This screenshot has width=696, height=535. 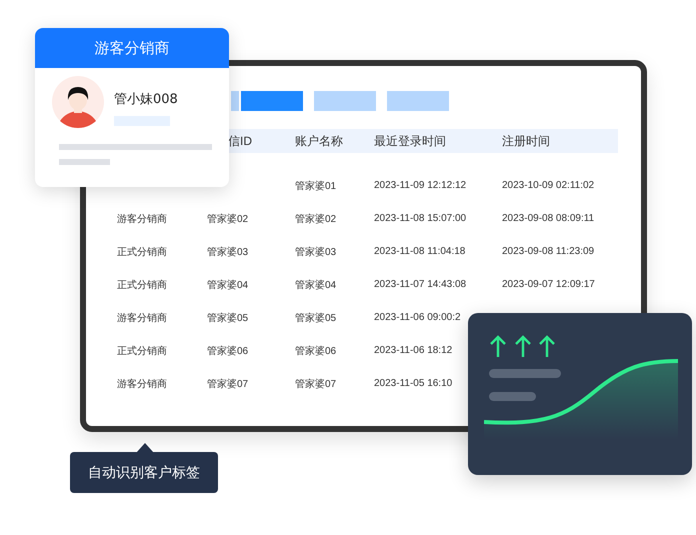 What do you see at coordinates (413, 383) in the screenshot?
I see `table-cell: 2023-11-05 16:10` at bounding box center [413, 383].